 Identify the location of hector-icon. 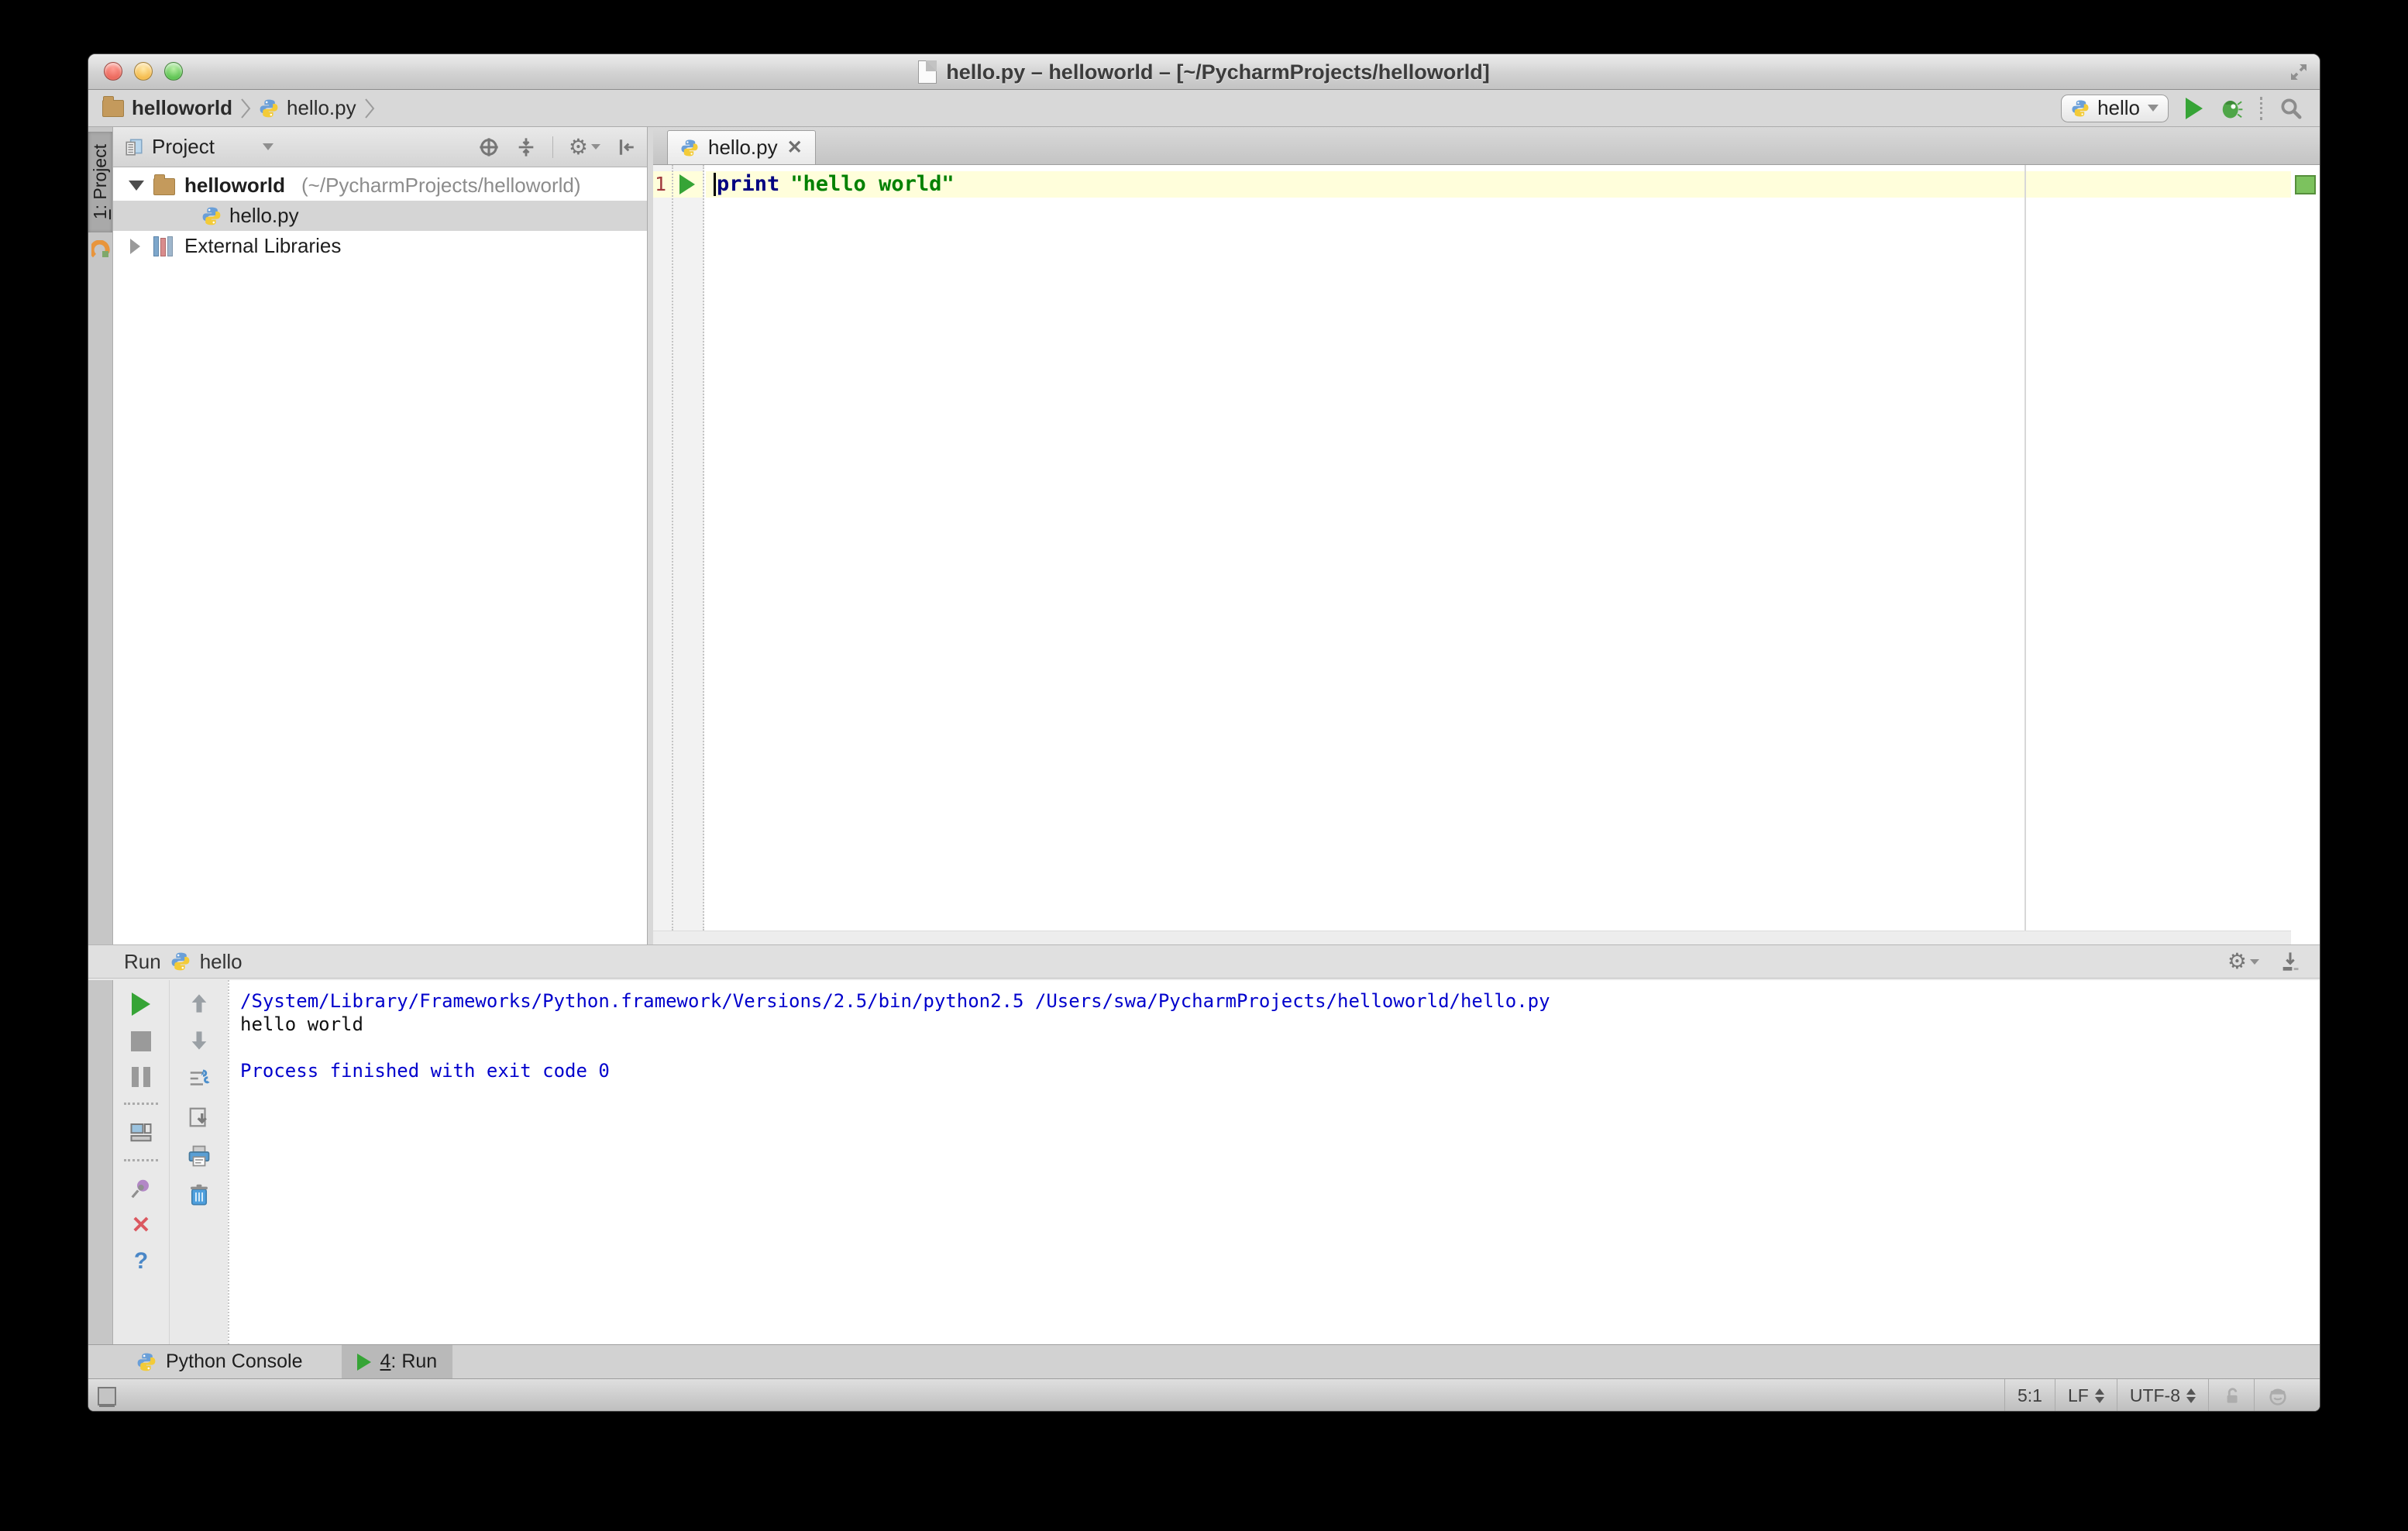
(2277, 1396).